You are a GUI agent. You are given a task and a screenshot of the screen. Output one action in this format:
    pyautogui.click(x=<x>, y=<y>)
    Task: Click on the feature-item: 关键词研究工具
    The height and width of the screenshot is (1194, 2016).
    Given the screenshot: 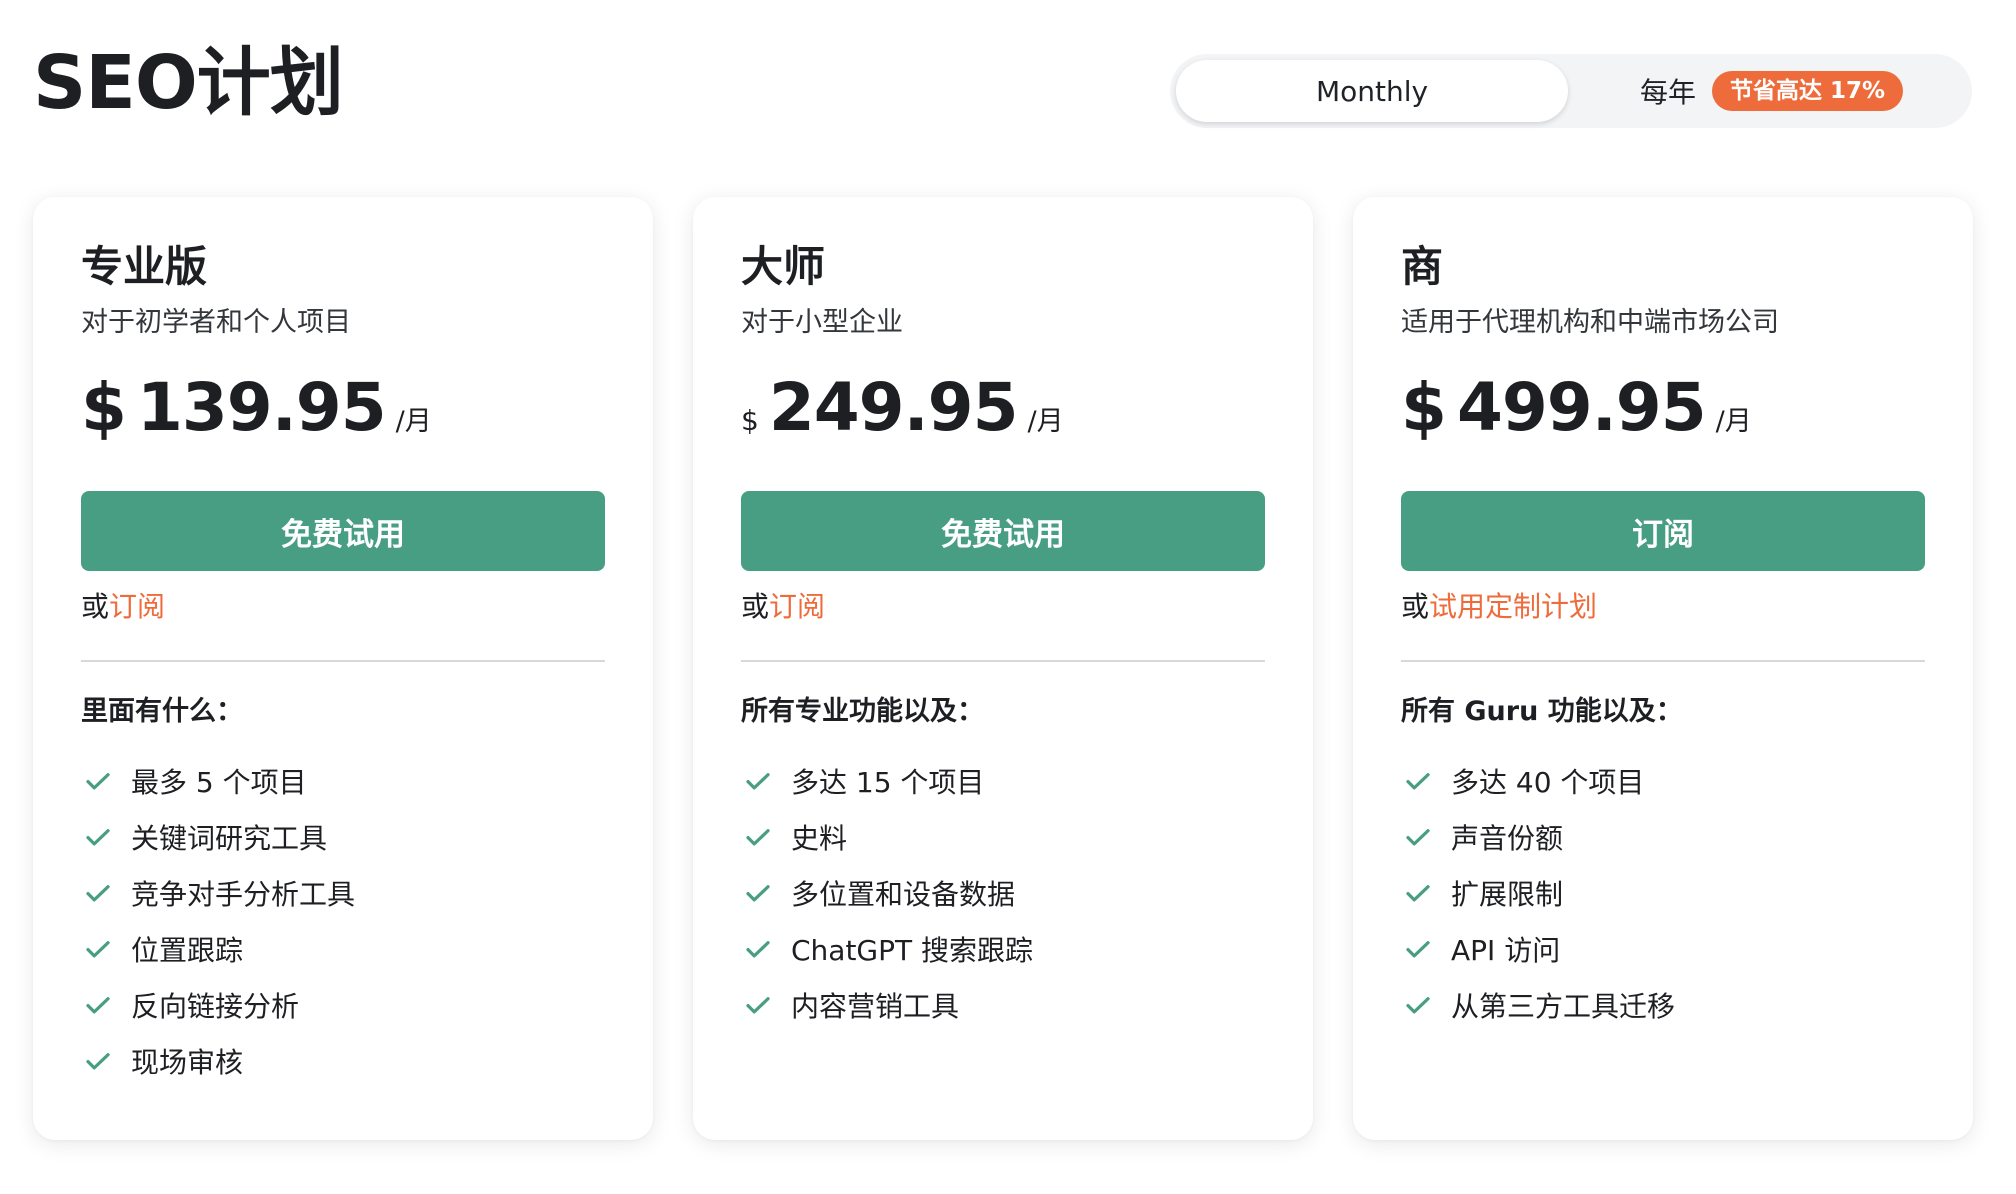 What is the action you would take?
    pyautogui.click(x=218, y=837)
    